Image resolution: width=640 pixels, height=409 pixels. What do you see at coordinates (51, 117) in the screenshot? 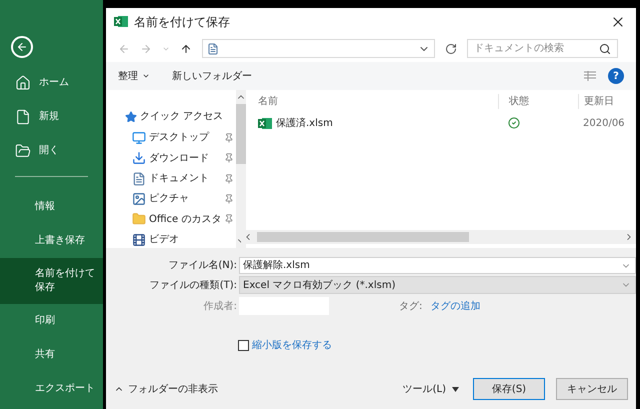
I see `sidebar-item: 新規` at bounding box center [51, 117].